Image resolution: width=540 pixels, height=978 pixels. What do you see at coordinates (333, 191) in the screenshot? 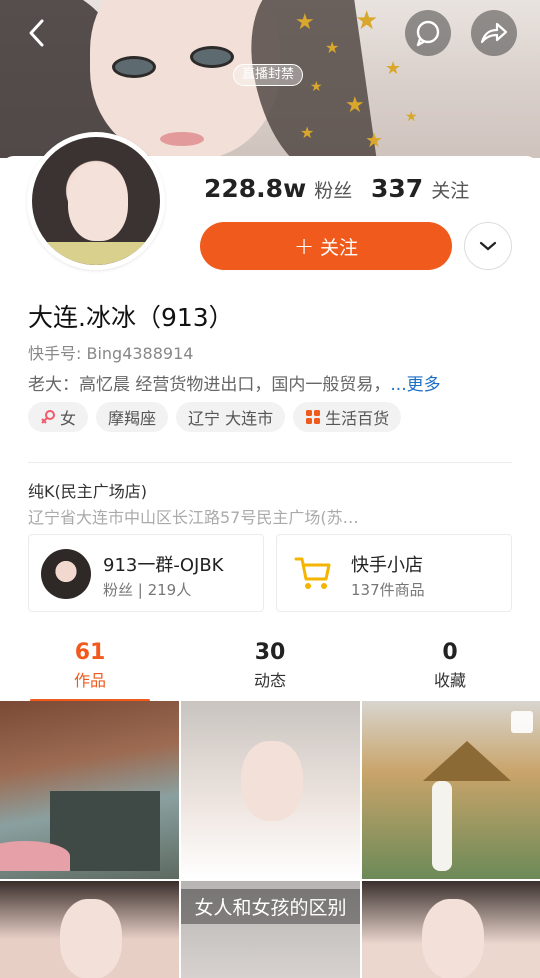
I see `fans-label: 粉丝` at bounding box center [333, 191].